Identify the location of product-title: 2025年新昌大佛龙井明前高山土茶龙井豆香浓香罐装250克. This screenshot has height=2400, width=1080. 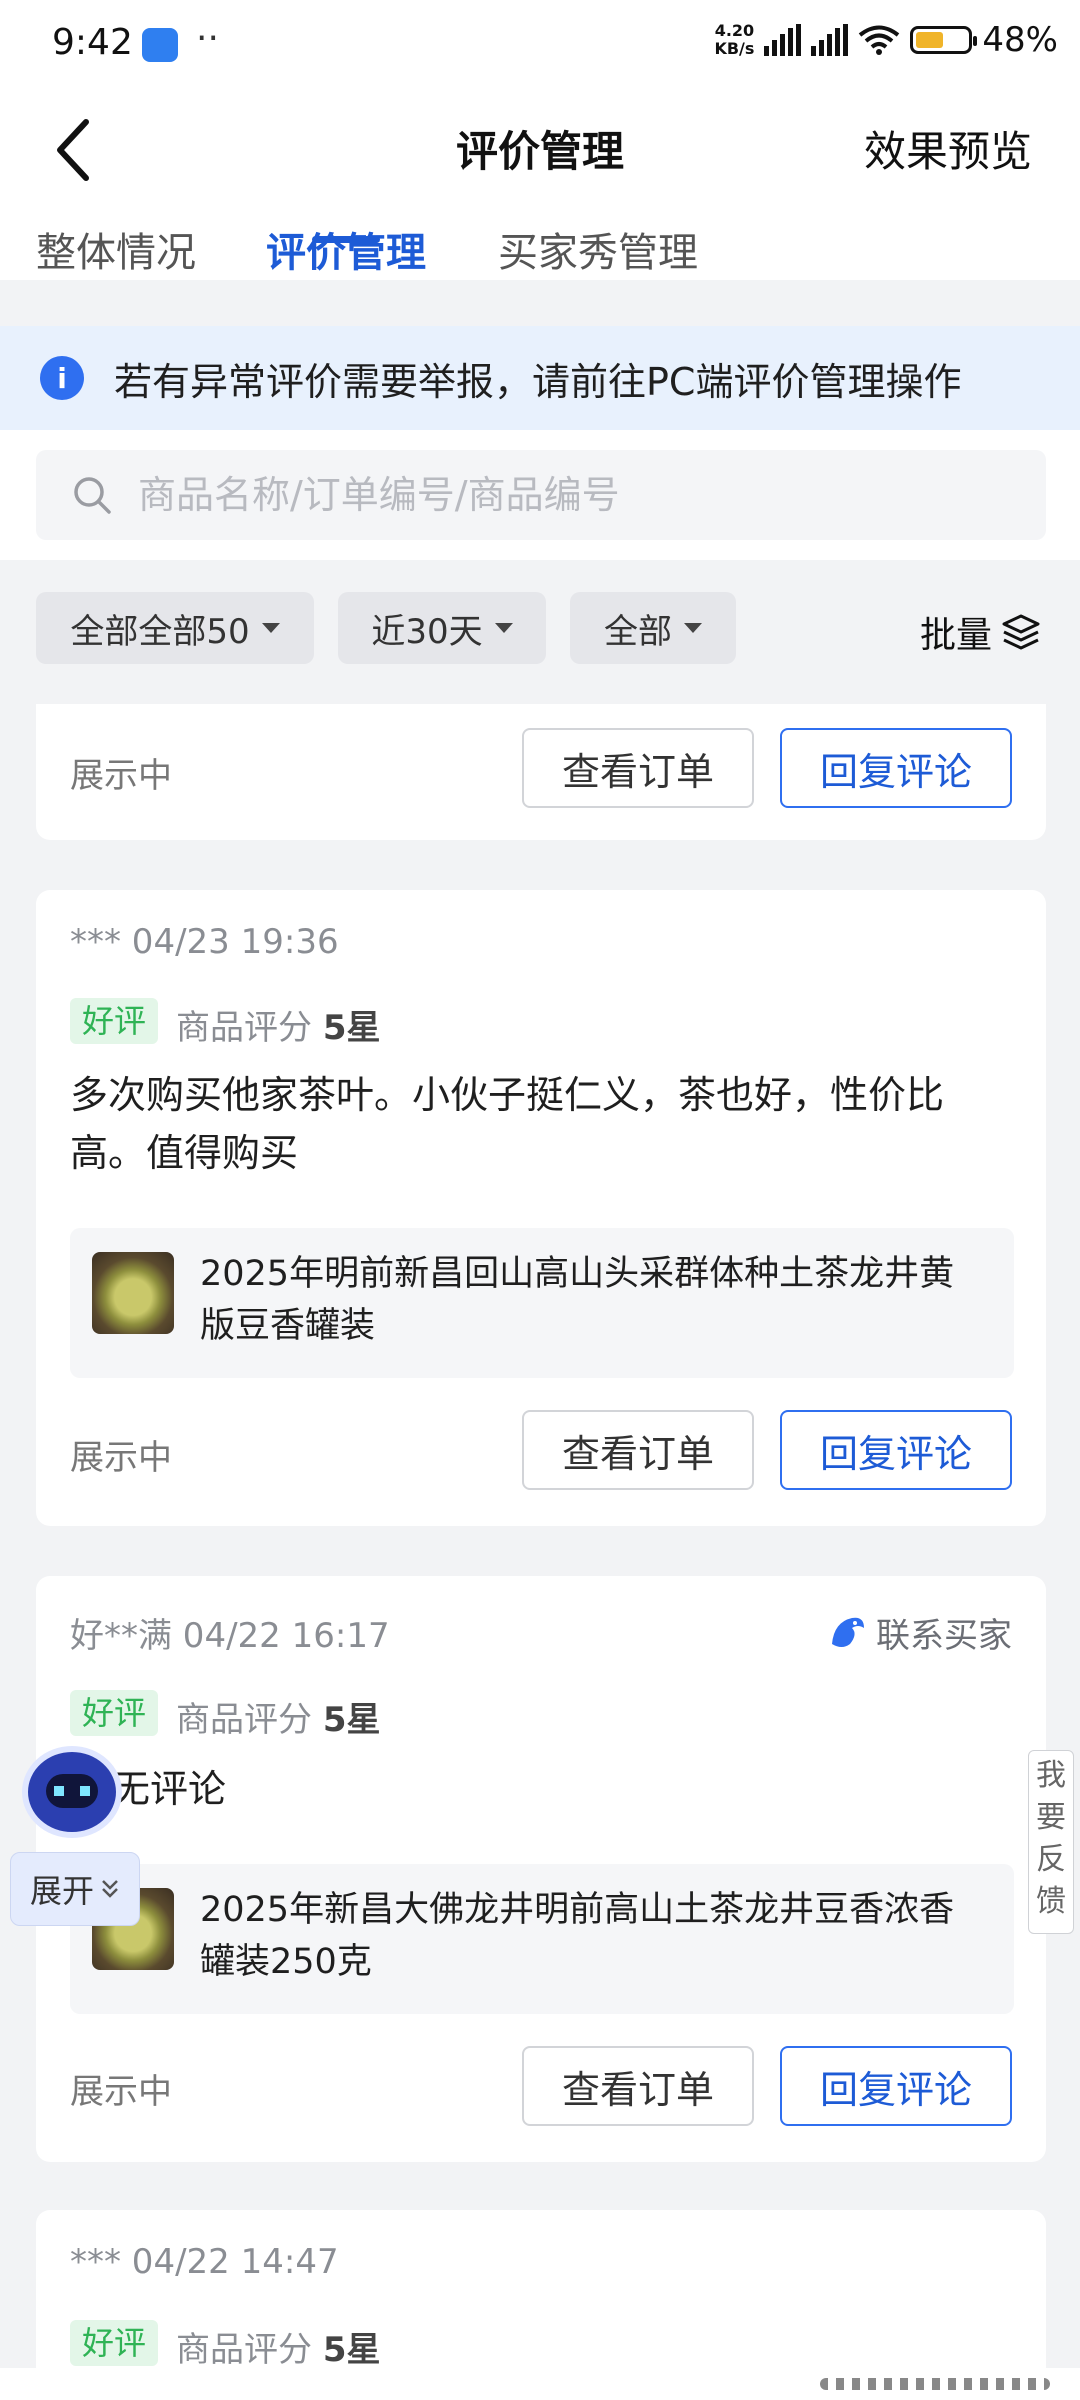
(577, 1936).